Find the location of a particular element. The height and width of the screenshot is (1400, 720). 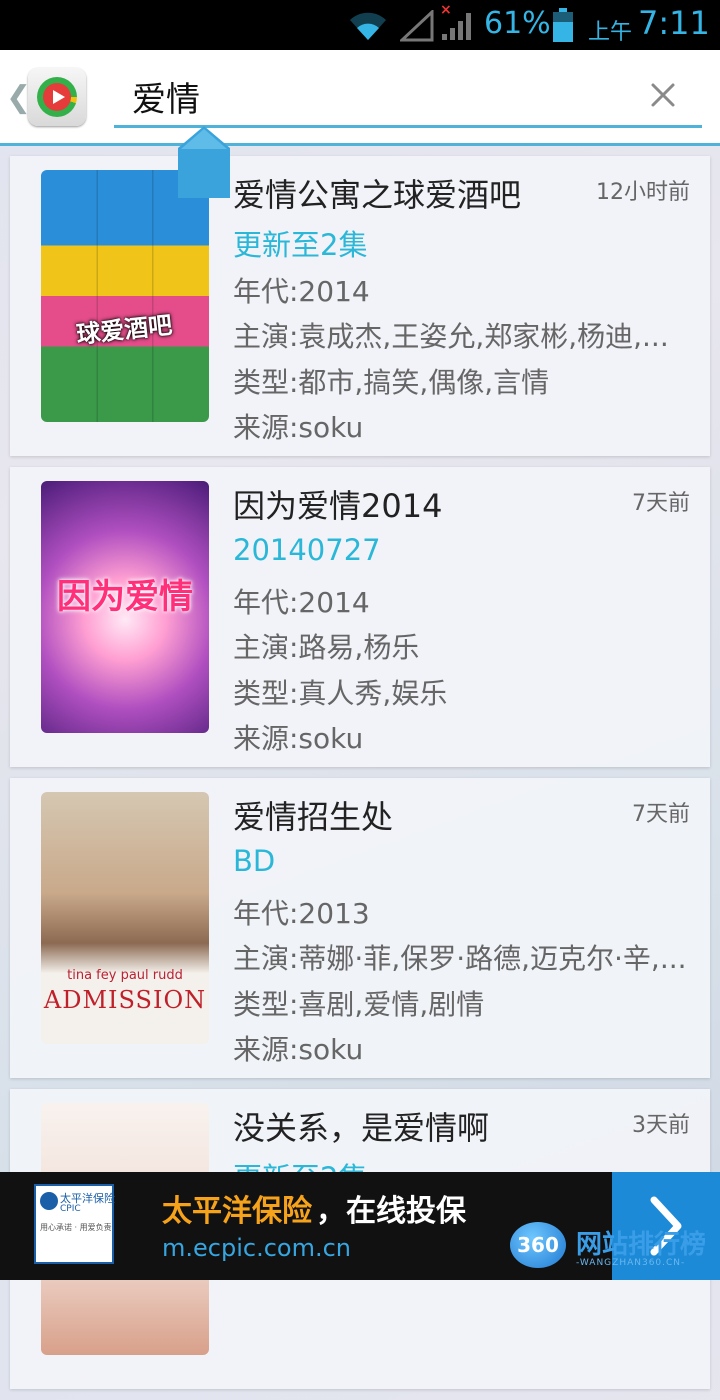

signal-empty-icon is located at coordinates (417, 26).